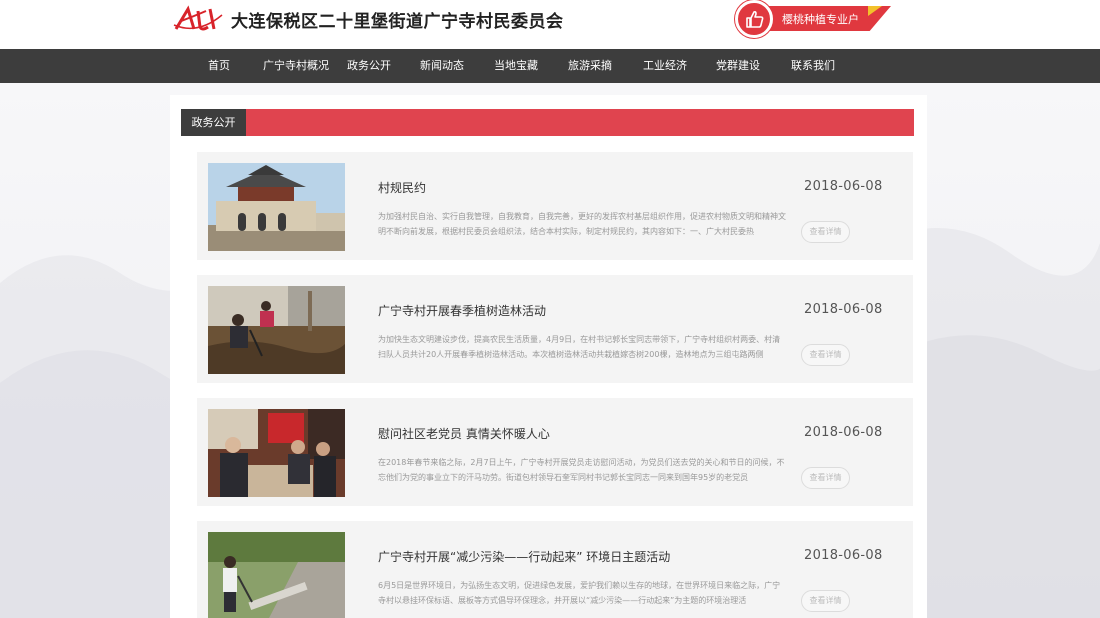  I want to click on nav-item-news: 新闻动态, so click(442, 66).